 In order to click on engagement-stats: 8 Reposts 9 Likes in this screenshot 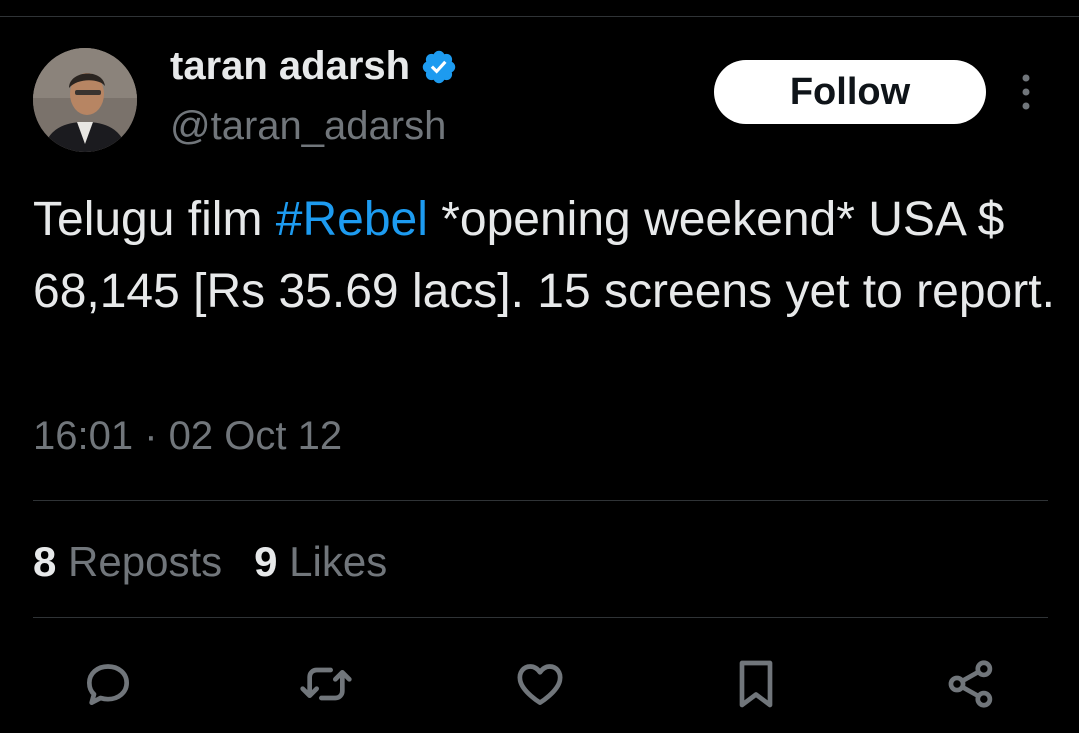, I will do `click(226, 562)`.